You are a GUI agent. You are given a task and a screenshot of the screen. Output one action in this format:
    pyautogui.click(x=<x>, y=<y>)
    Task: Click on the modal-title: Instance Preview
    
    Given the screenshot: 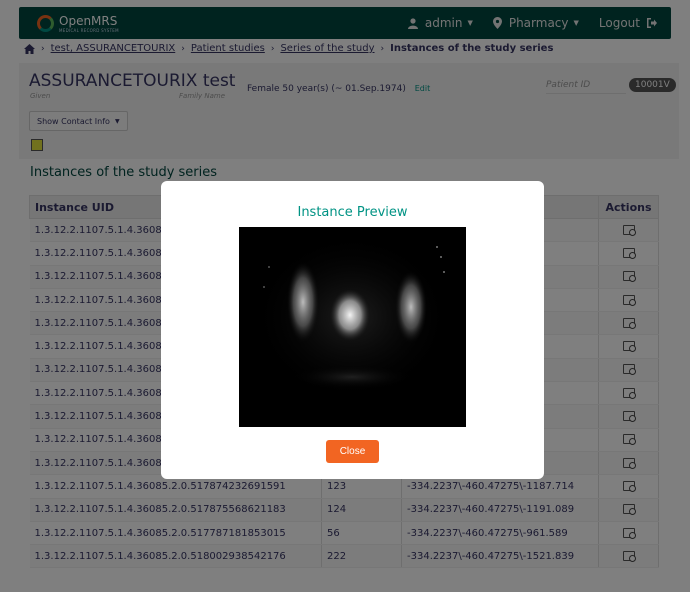 What is the action you would take?
    pyautogui.click(x=352, y=212)
    